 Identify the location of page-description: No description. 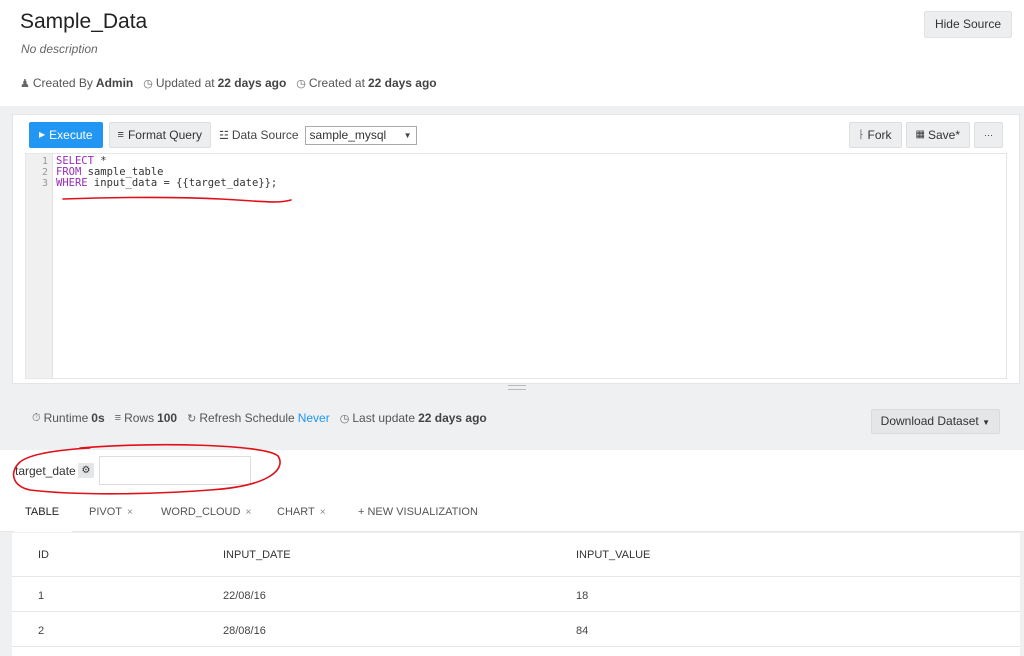
(59, 49).